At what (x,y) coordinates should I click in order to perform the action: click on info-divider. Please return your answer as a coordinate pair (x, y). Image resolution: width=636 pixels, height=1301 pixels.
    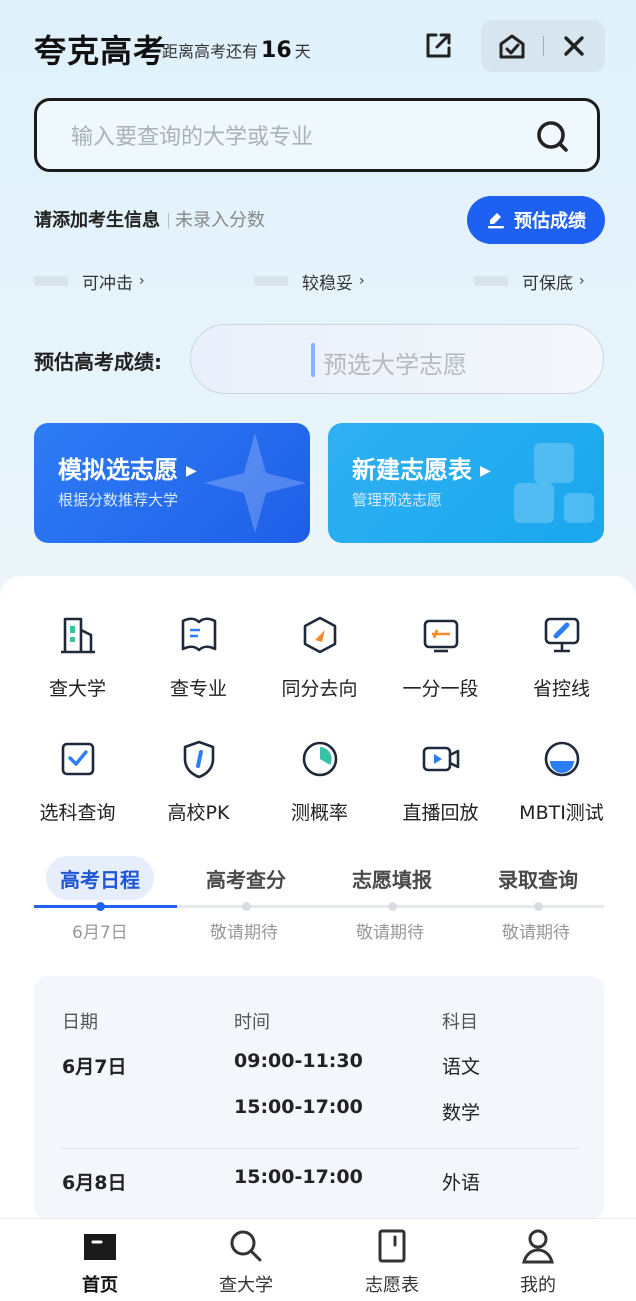
    Looking at the image, I should click on (168, 221).